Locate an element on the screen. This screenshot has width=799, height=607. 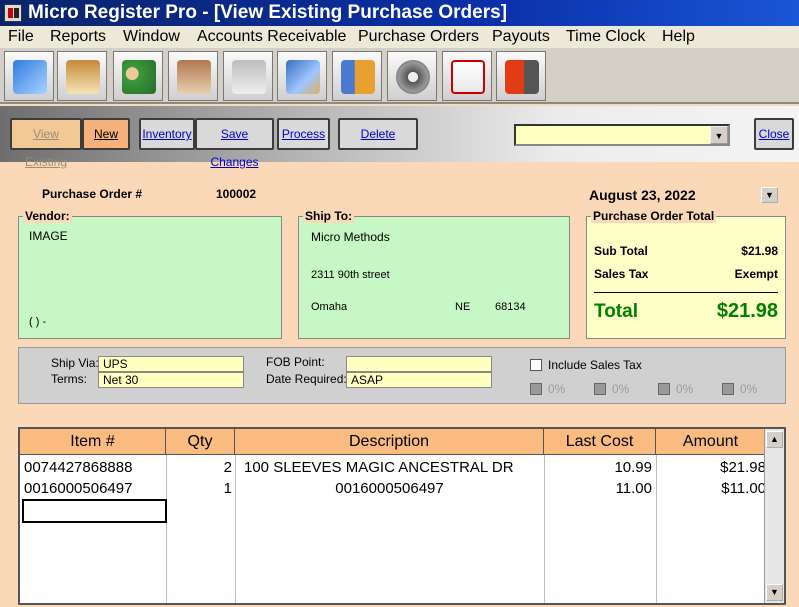
column-header-item: Item # is located at coordinates (93, 442).